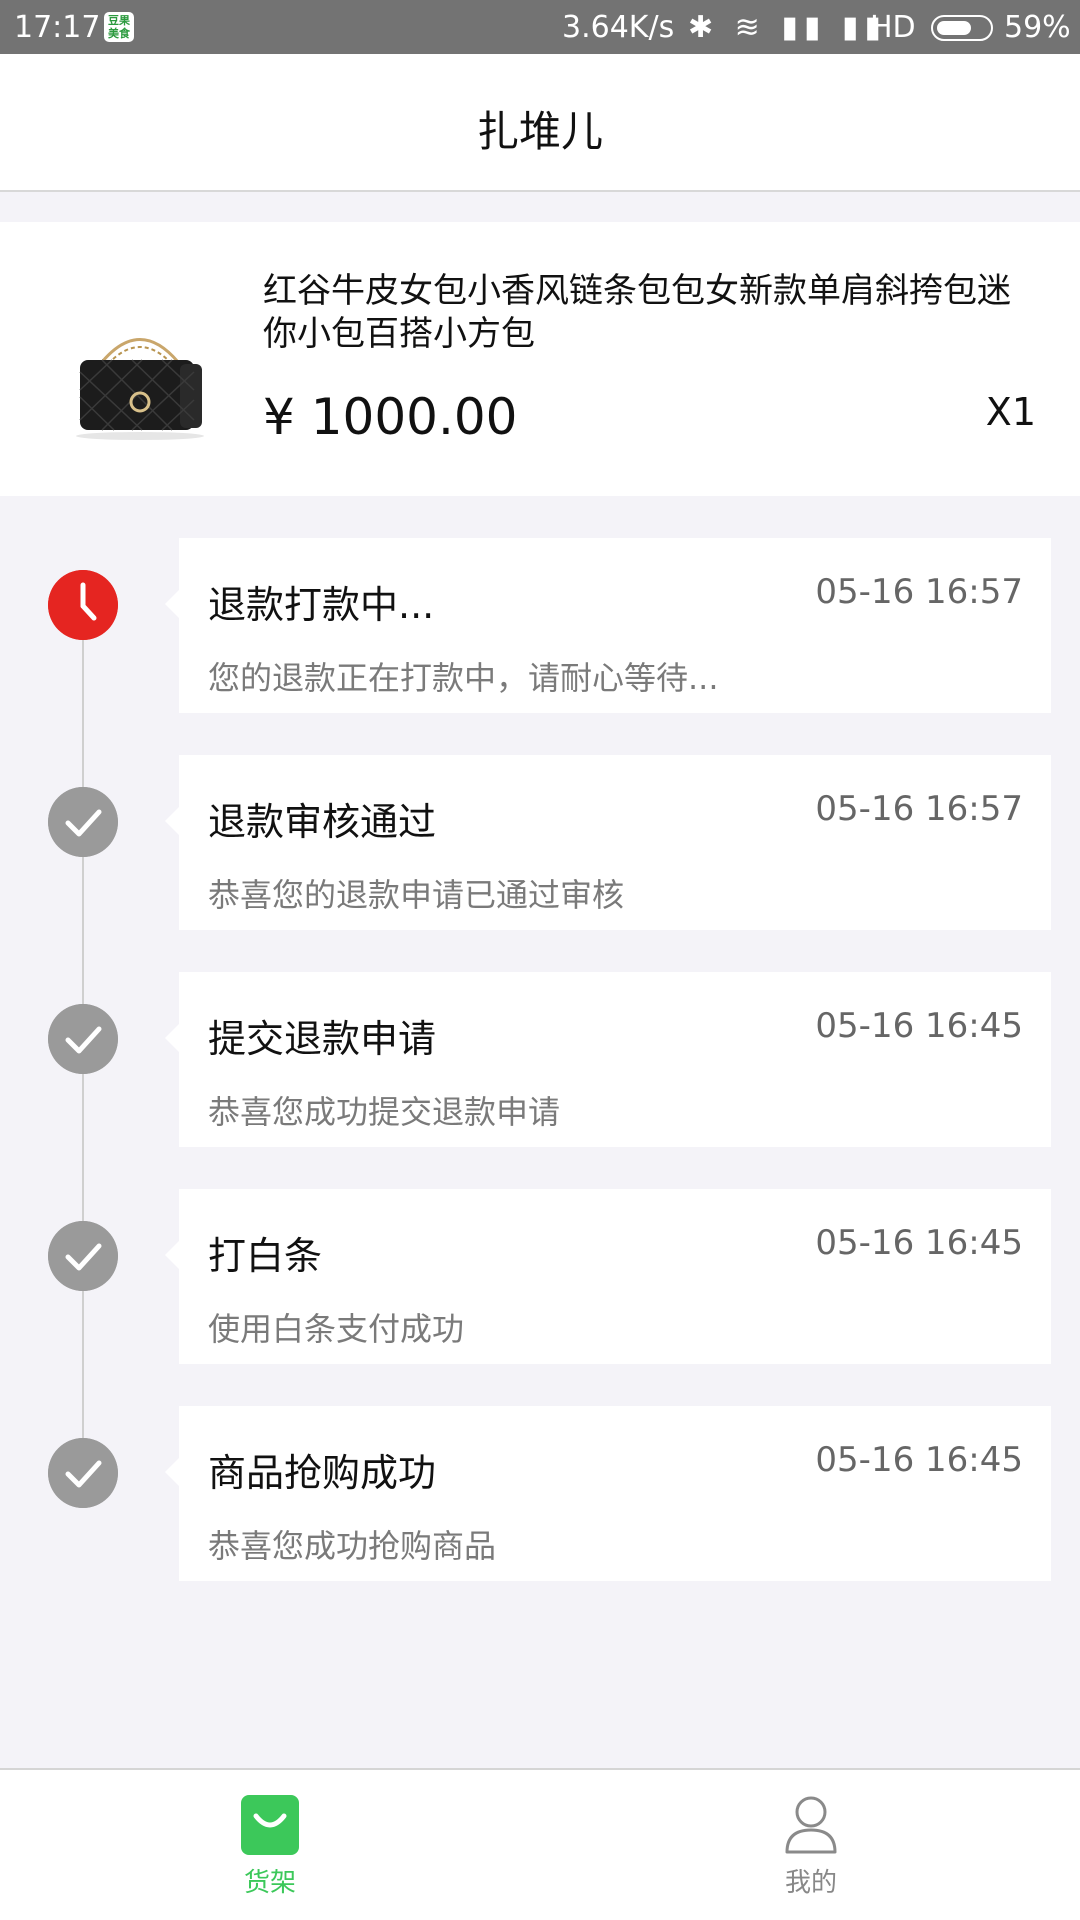  I want to click on clock-icon, so click(83, 605).